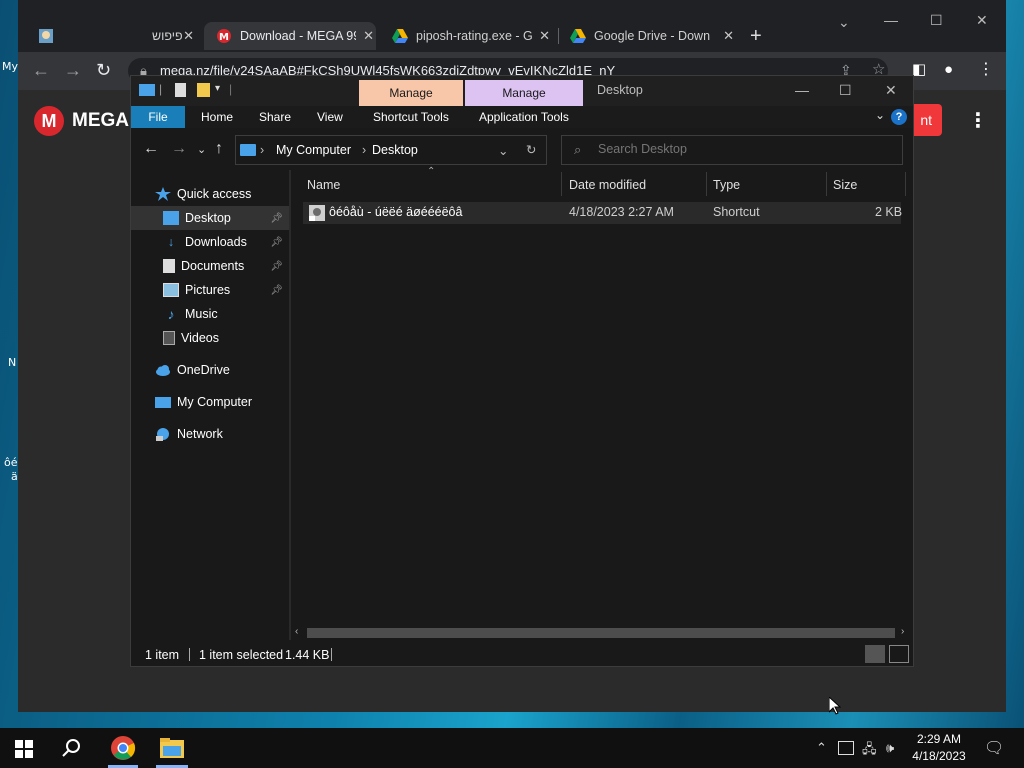  What do you see at coordinates (760, 36) in the screenshot?
I see `new-tab-button: +` at bounding box center [760, 36].